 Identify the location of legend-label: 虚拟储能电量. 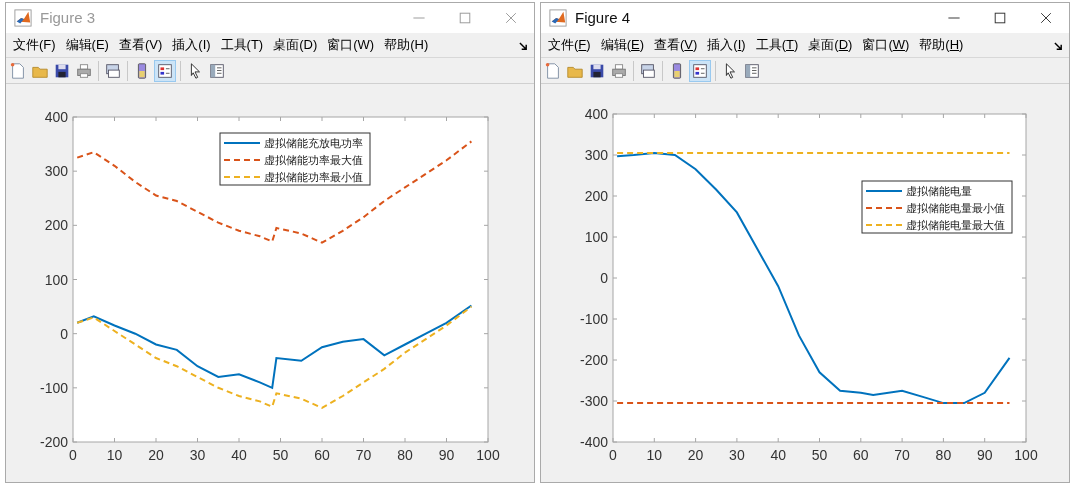
(939, 191).